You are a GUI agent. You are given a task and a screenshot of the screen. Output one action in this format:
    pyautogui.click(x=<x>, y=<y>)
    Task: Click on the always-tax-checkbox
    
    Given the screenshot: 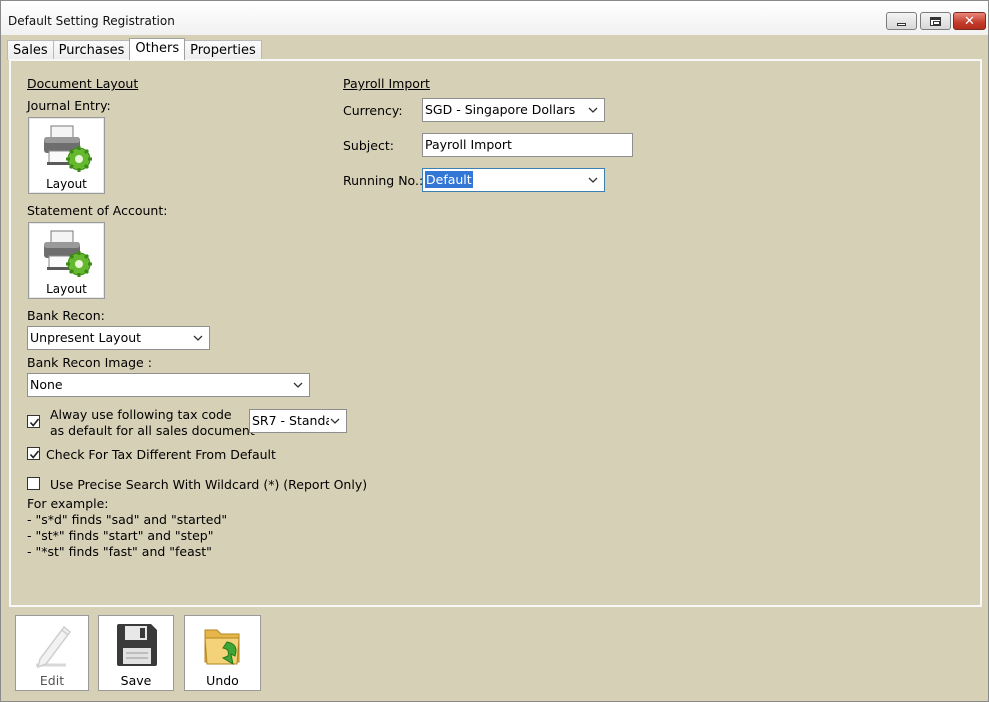 What is the action you would take?
    pyautogui.click(x=33, y=421)
    